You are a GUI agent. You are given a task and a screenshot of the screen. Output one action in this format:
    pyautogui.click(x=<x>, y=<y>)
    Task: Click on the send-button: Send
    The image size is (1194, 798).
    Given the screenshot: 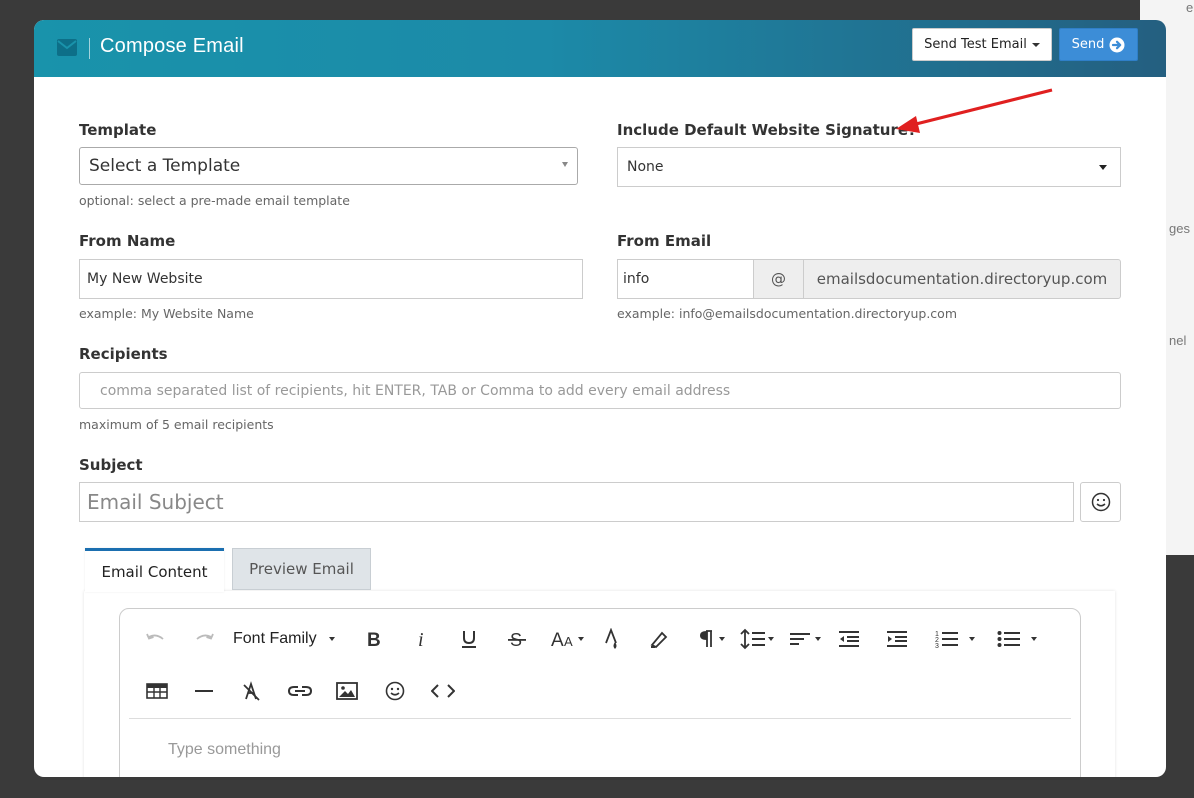 What is the action you would take?
    pyautogui.click(x=1098, y=44)
    